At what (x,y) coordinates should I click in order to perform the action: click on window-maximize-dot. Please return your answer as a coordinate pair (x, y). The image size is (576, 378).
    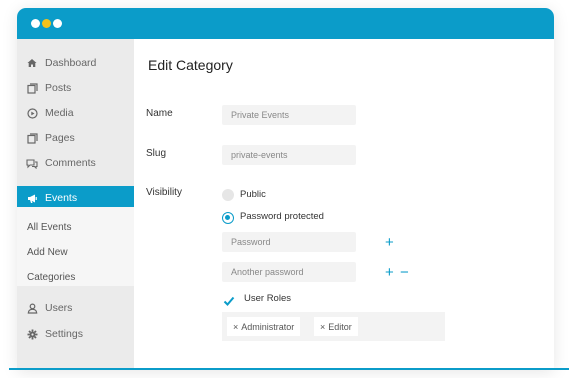
    Looking at the image, I should click on (57, 23).